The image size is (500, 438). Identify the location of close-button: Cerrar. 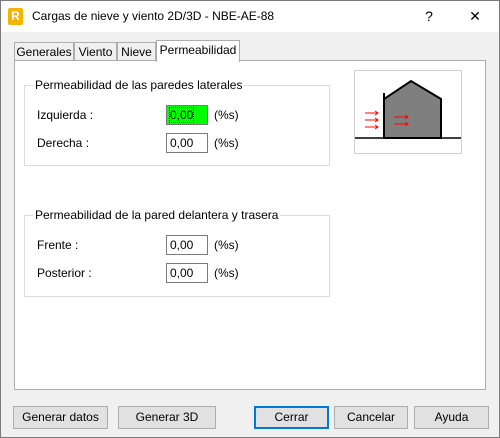
(291, 417).